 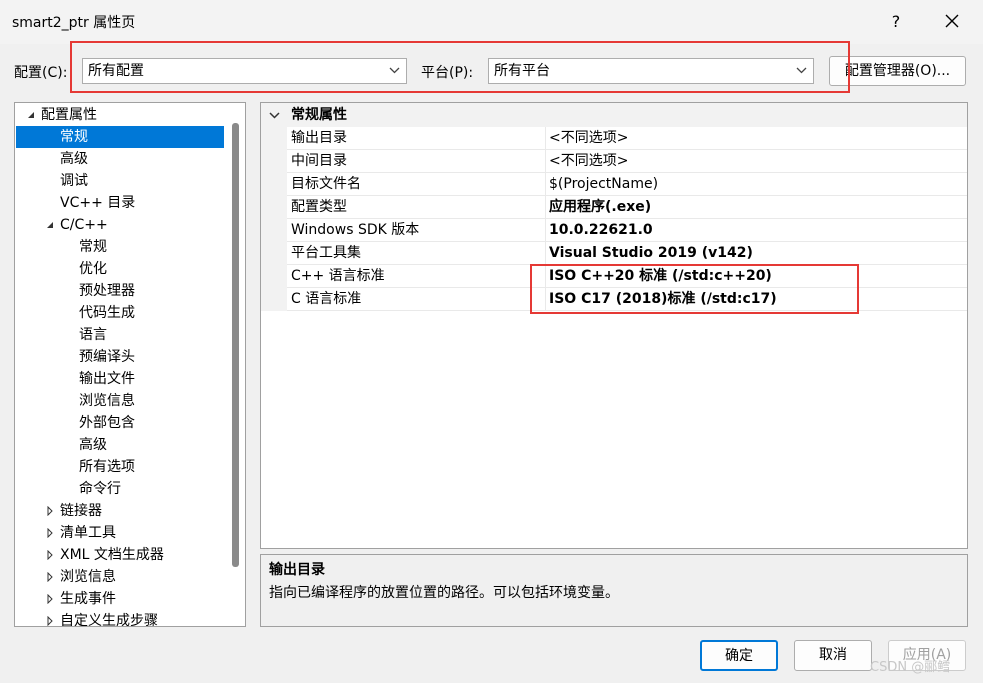 What do you see at coordinates (122, 269) in the screenshot?
I see `tree-item: 优化` at bounding box center [122, 269].